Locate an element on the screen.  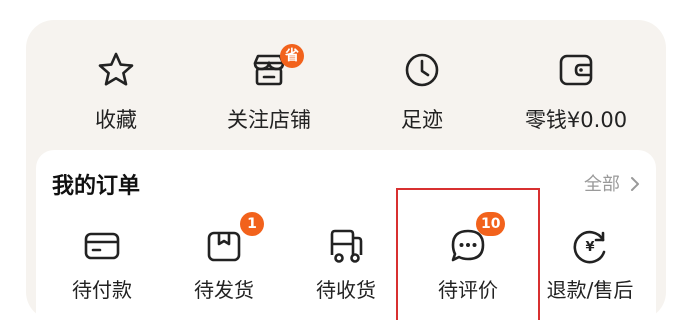
wallet-label: 零钱¥0.00 is located at coordinates (576, 120).